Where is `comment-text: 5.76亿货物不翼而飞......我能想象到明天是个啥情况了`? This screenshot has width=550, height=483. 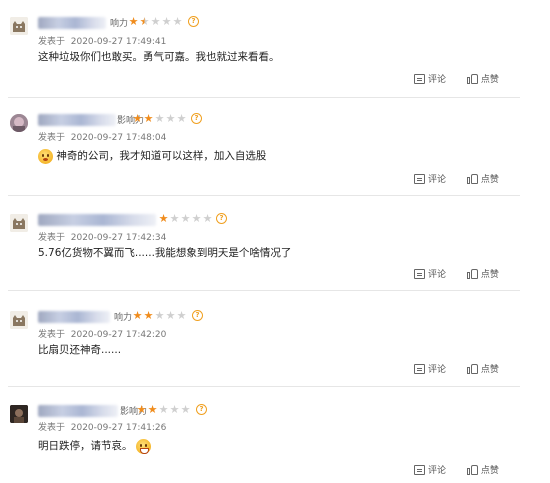
comment-text: 5.76亿货物不翼而飞......我能想象到明天是个啥情况了 is located at coordinates (165, 253).